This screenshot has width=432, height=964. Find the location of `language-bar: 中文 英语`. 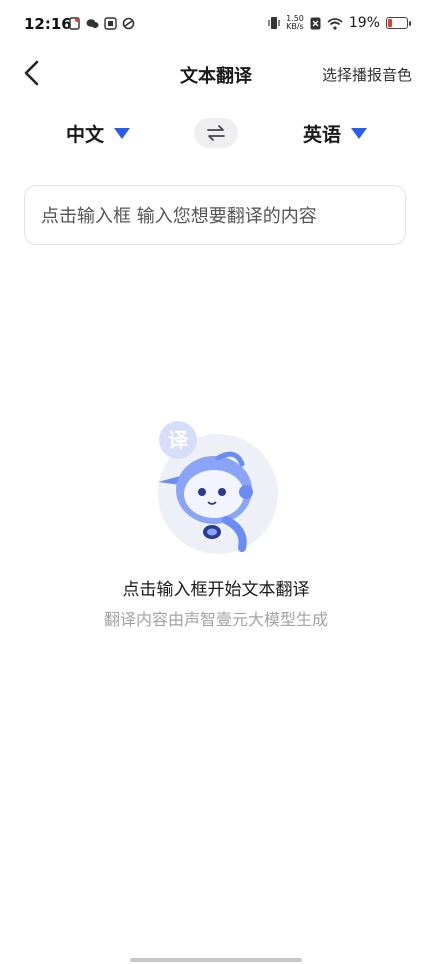

language-bar: 中文 英语 is located at coordinates (216, 133).